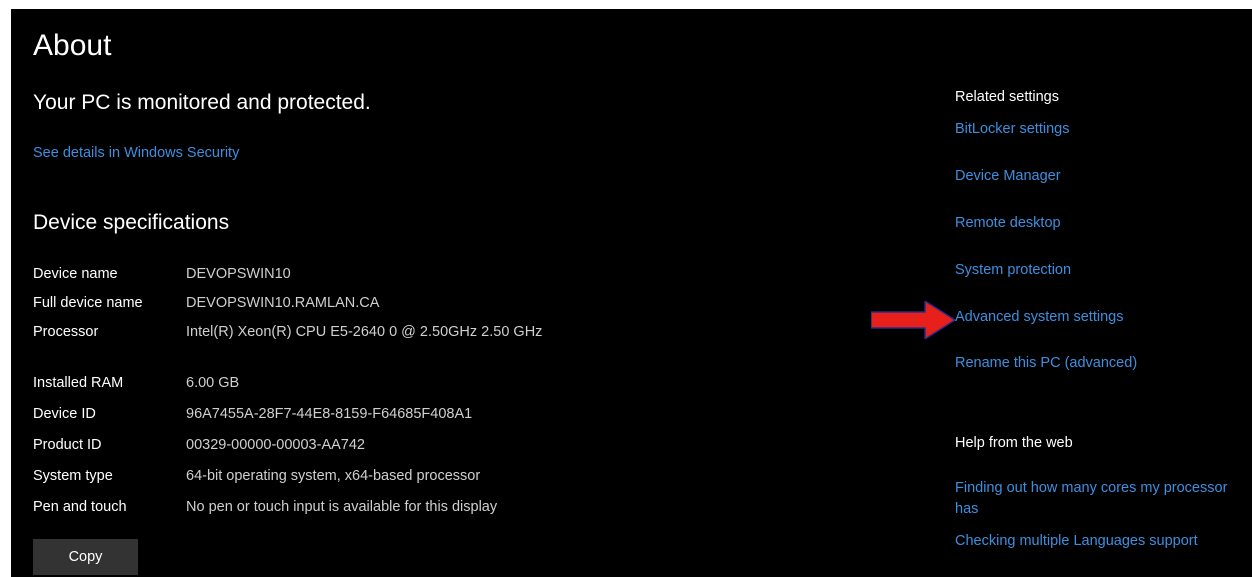 Image resolution: width=1252 pixels, height=577 pixels. Describe the element at coordinates (213, 383) in the screenshot. I see `spec-value: 6.00 GB` at that location.